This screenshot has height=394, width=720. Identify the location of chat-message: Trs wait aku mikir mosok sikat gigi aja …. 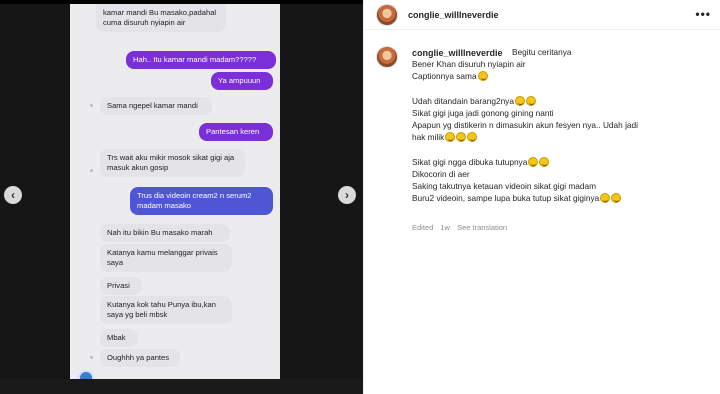
(172, 163).